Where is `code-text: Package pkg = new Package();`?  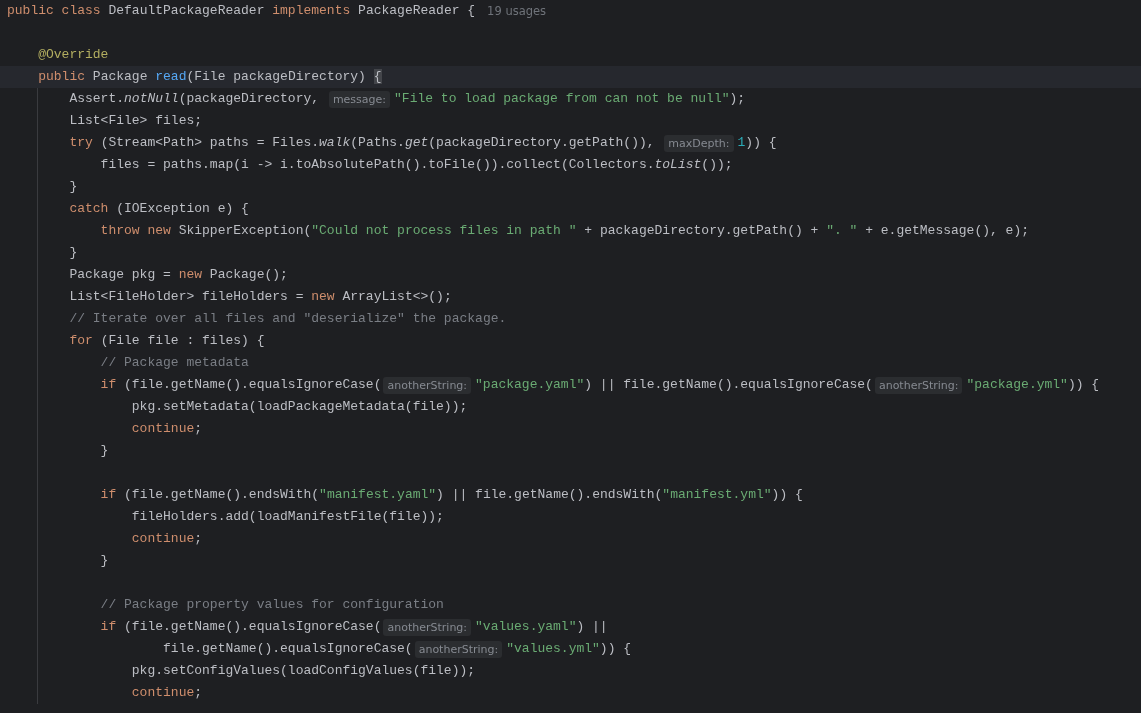
code-text: Package pkg = new Package(); is located at coordinates (178, 275).